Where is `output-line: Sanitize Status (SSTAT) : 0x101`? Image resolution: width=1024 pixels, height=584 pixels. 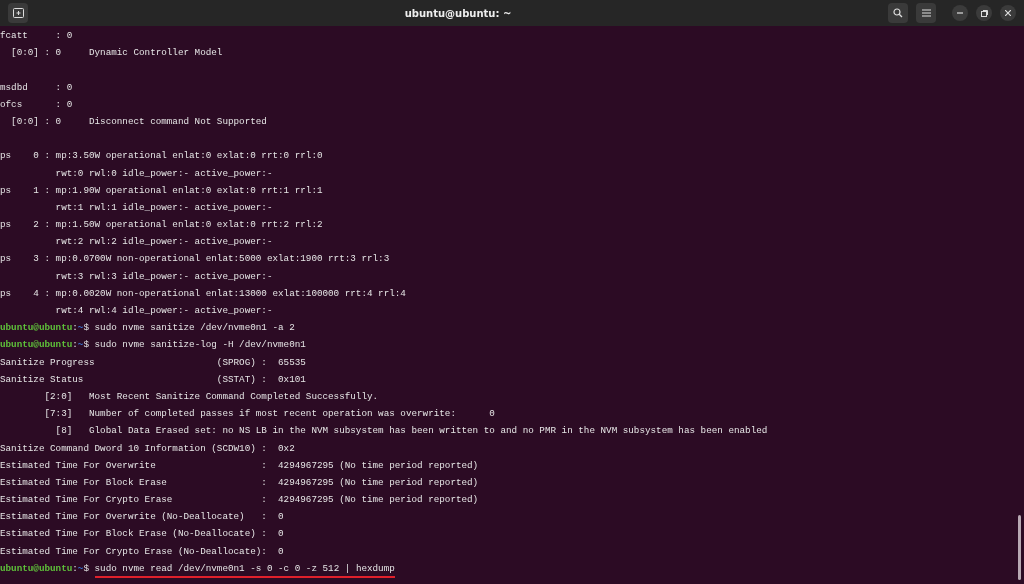 output-line: Sanitize Status (SSTAT) : 0x101 is located at coordinates (153, 379).